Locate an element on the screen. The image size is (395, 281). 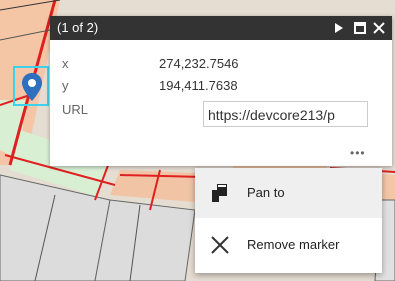
popup-header: (1 of 2) is located at coordinates (221, 28).